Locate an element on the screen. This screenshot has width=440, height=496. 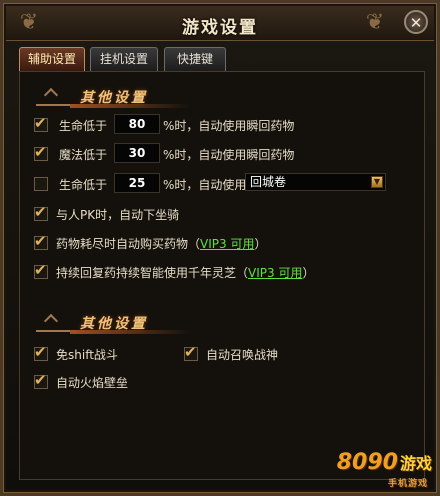
section-header-other-settings-2: 其他设置 is located at coordinates (136, 324).